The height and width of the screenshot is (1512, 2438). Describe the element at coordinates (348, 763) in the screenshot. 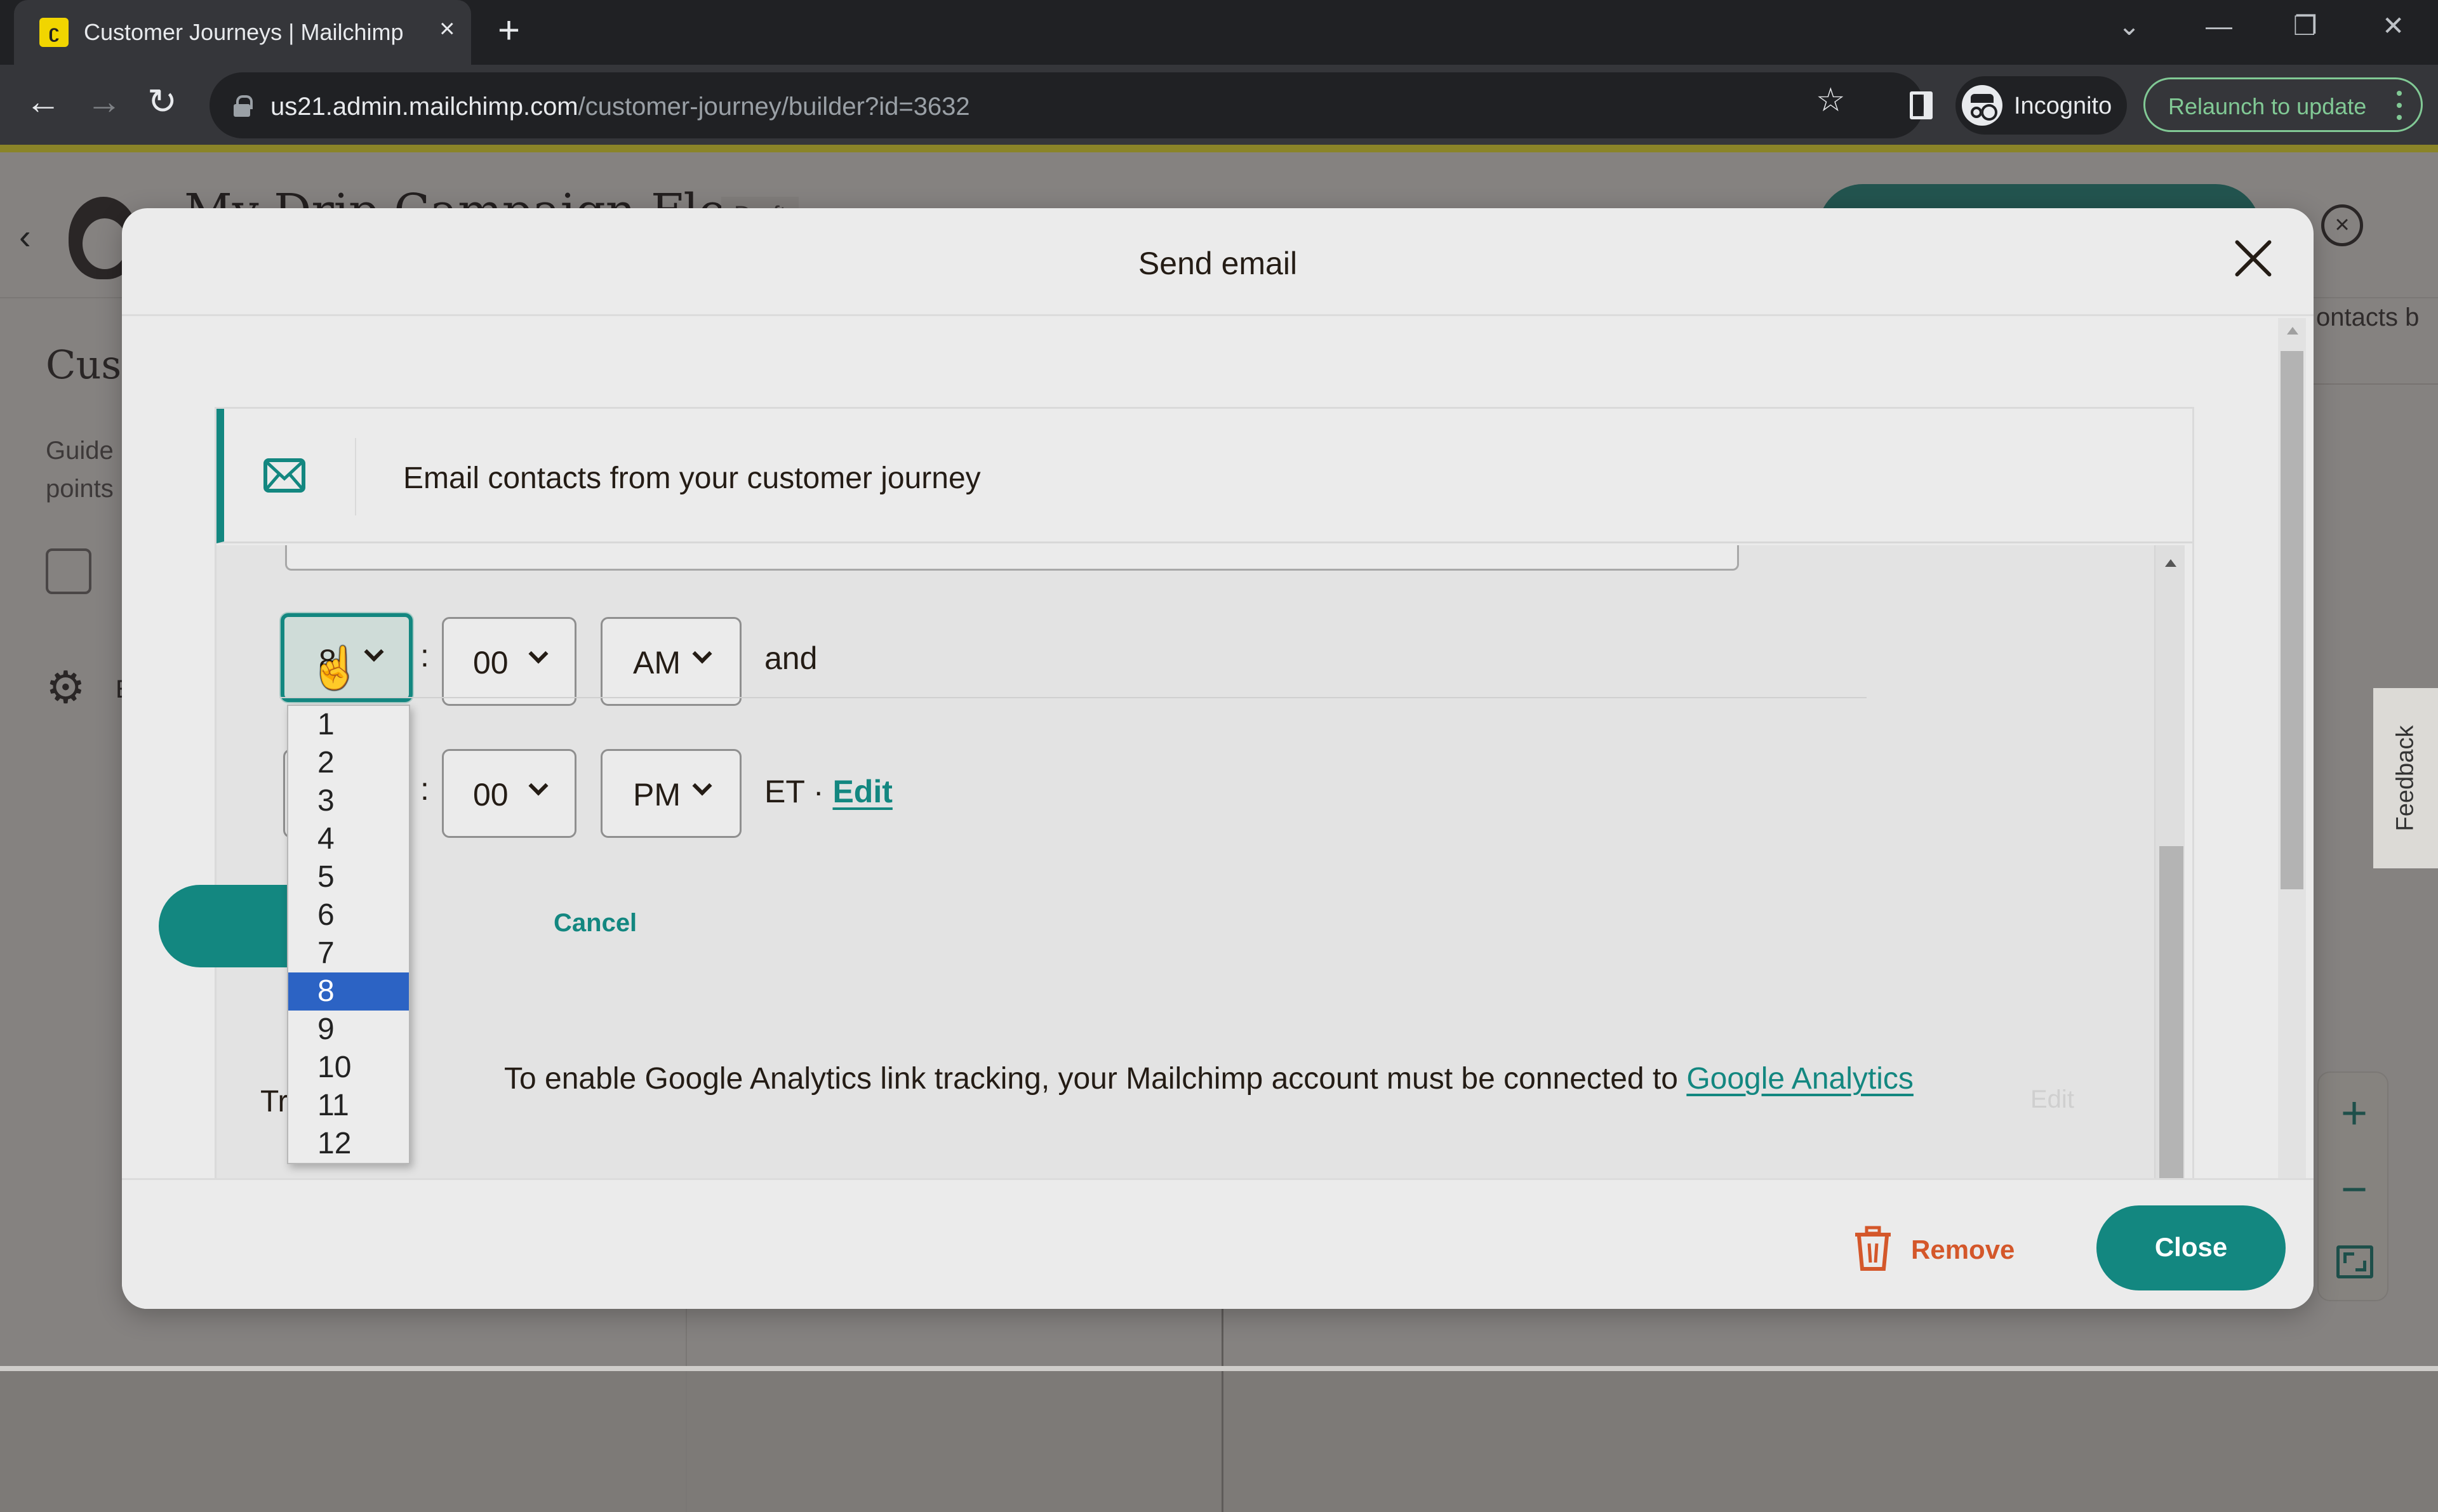

I see `hour-option: 2` at that location.